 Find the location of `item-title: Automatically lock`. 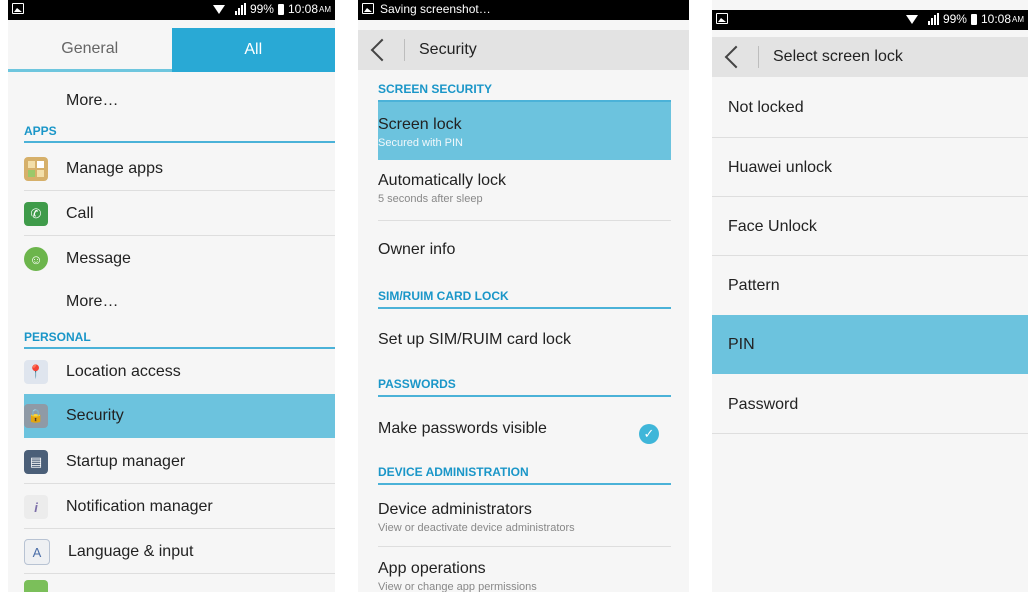

item-title: Automatically lock is located at coordinates (442, 180).